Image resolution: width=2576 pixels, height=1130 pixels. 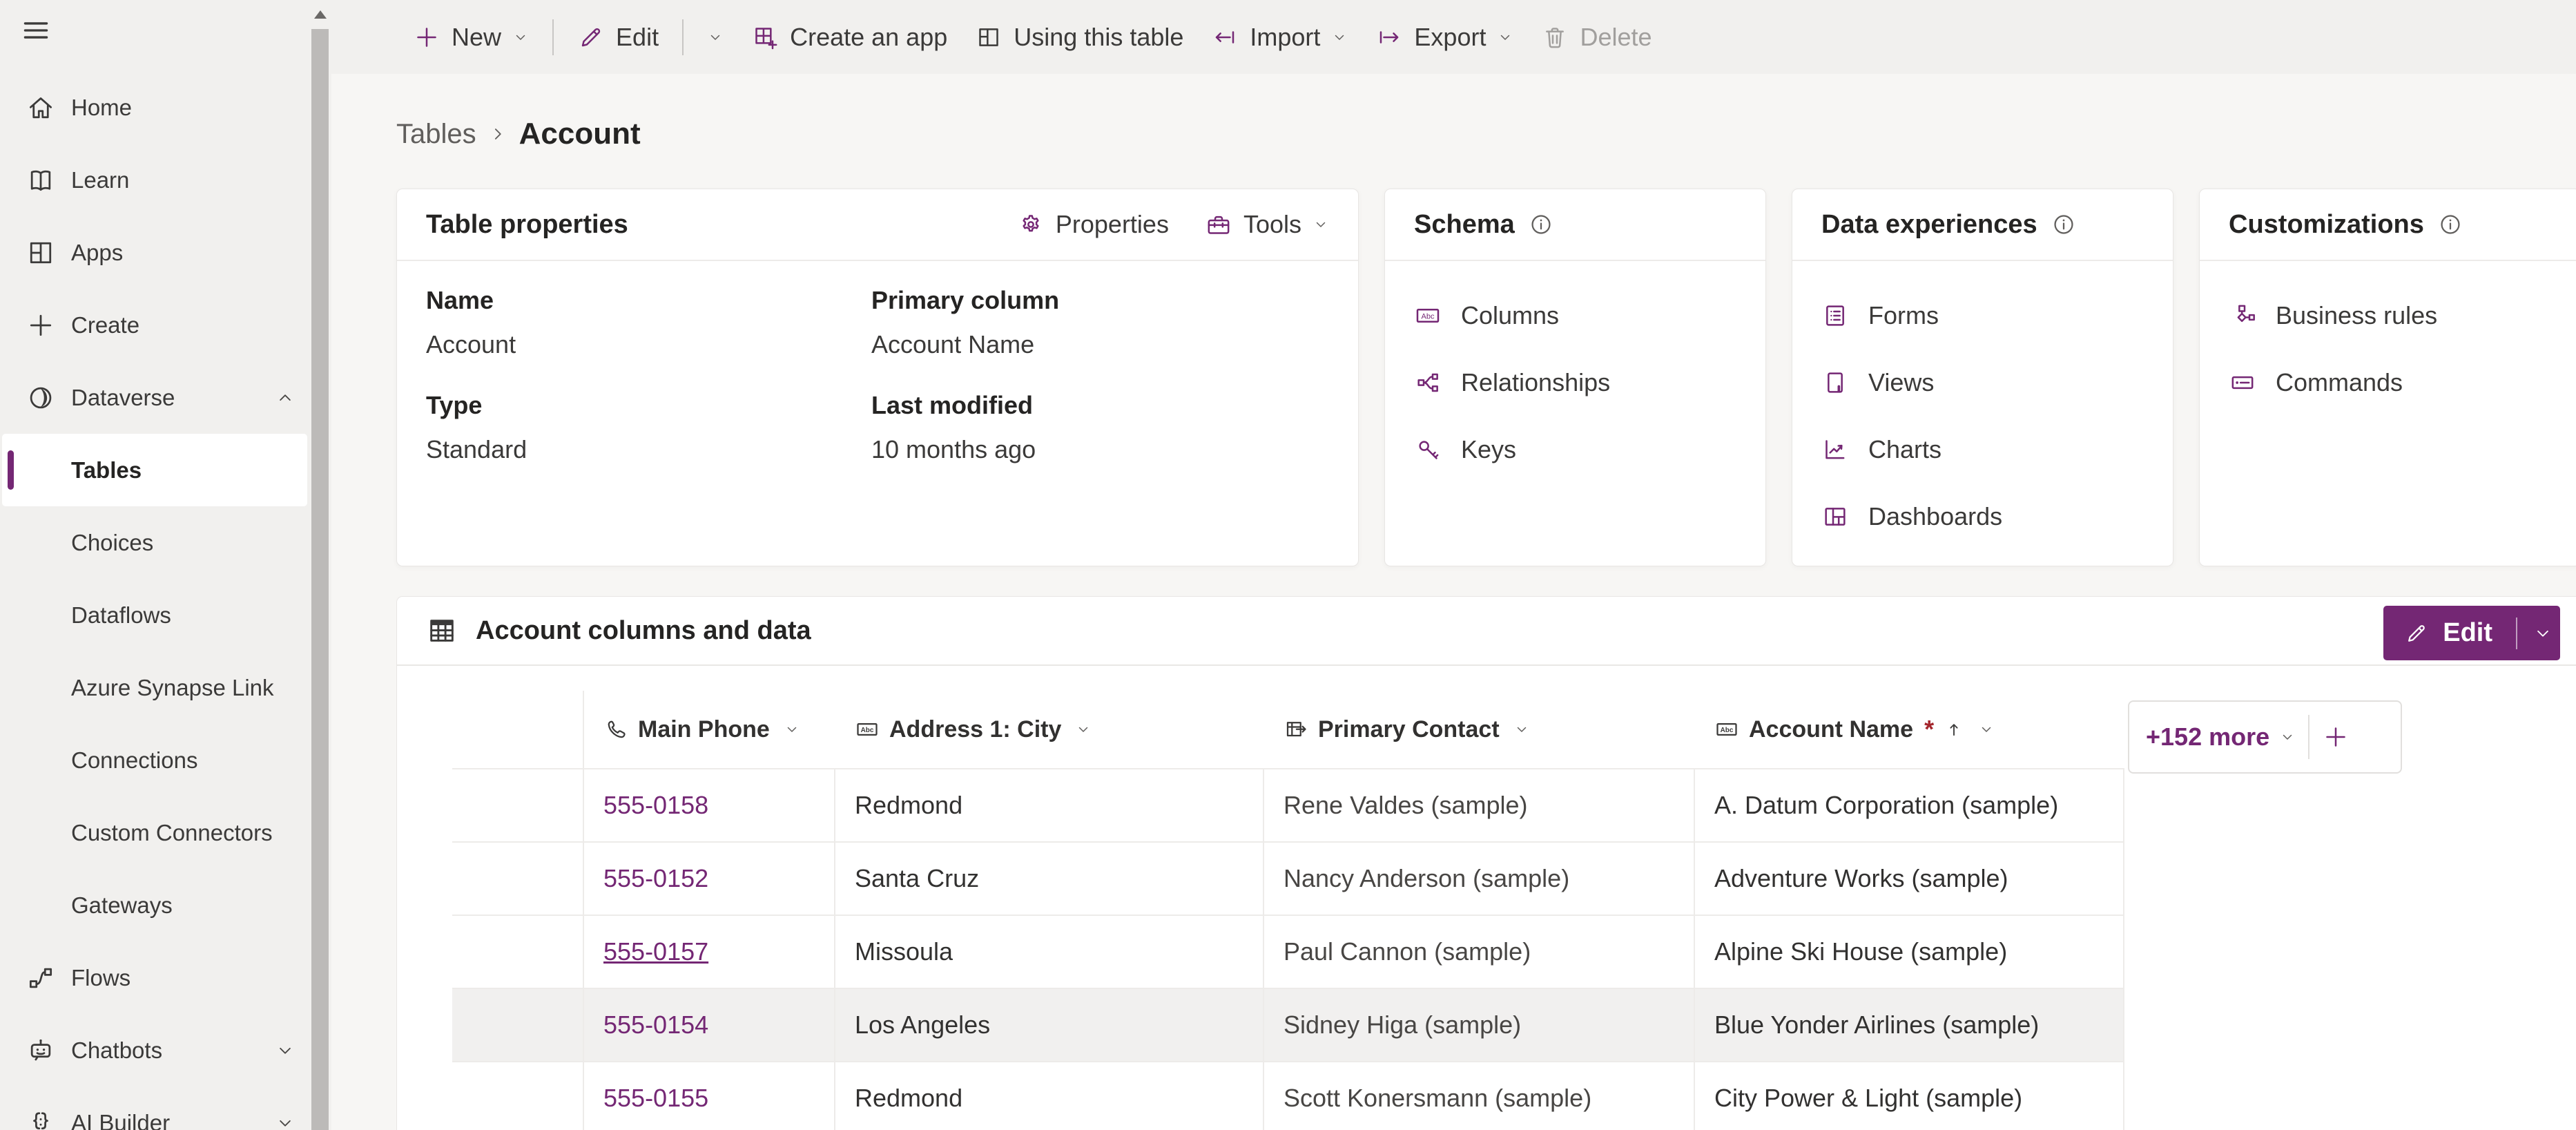 I want to click on phone-link: 555-0157, so click(x=655, y=951).